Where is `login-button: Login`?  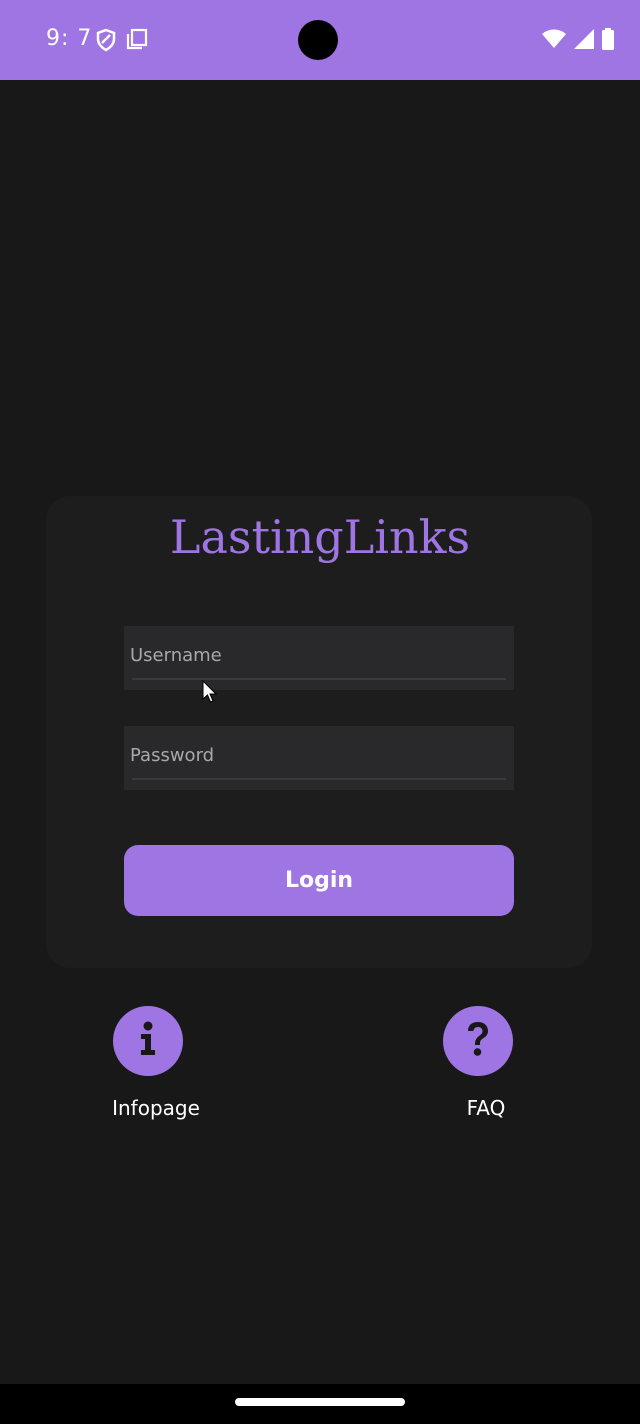
login-button: Login is located at coordinates (319, 880).